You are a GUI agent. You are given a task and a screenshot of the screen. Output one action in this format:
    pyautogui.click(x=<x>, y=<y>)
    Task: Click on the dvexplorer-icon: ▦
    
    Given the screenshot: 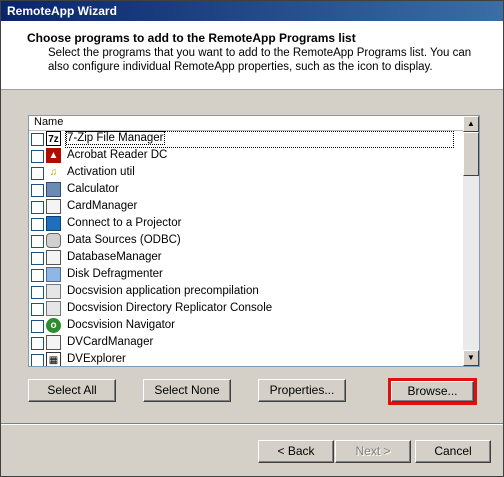 What is the action you would take?
    pyautogui.click(x=53, y=359)
    